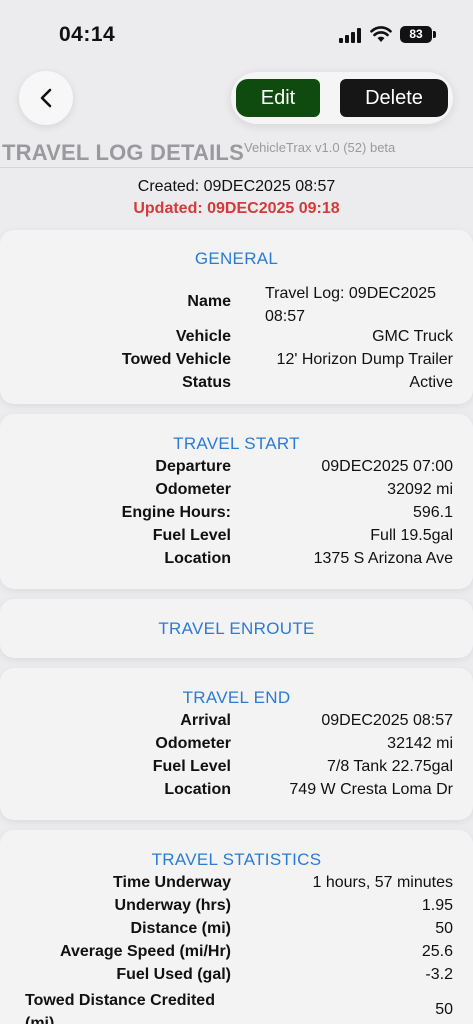  Describe the element at coordinates (191, 766) in the screenshot. I see `end-fuel-level-label: Fuel Level` at that location.